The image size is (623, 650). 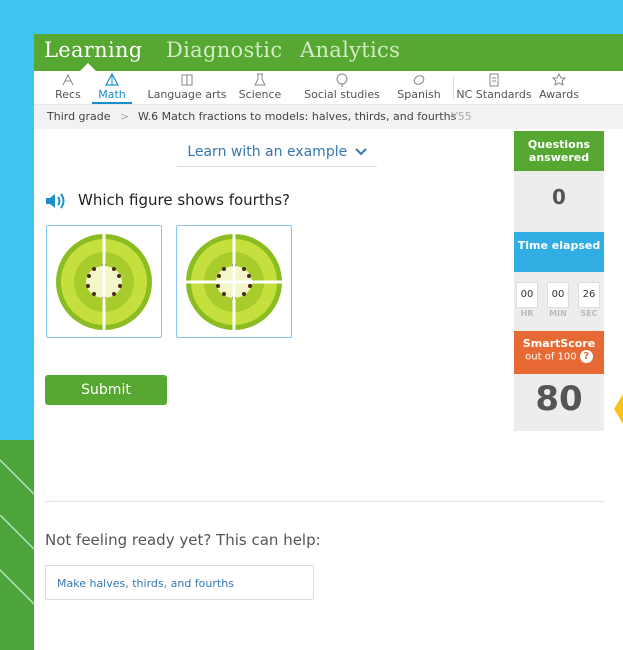 What do you see at coordinates (187, 80) in the screenshot?
I see `language-arts-icon` at bounding box center [187, 80].